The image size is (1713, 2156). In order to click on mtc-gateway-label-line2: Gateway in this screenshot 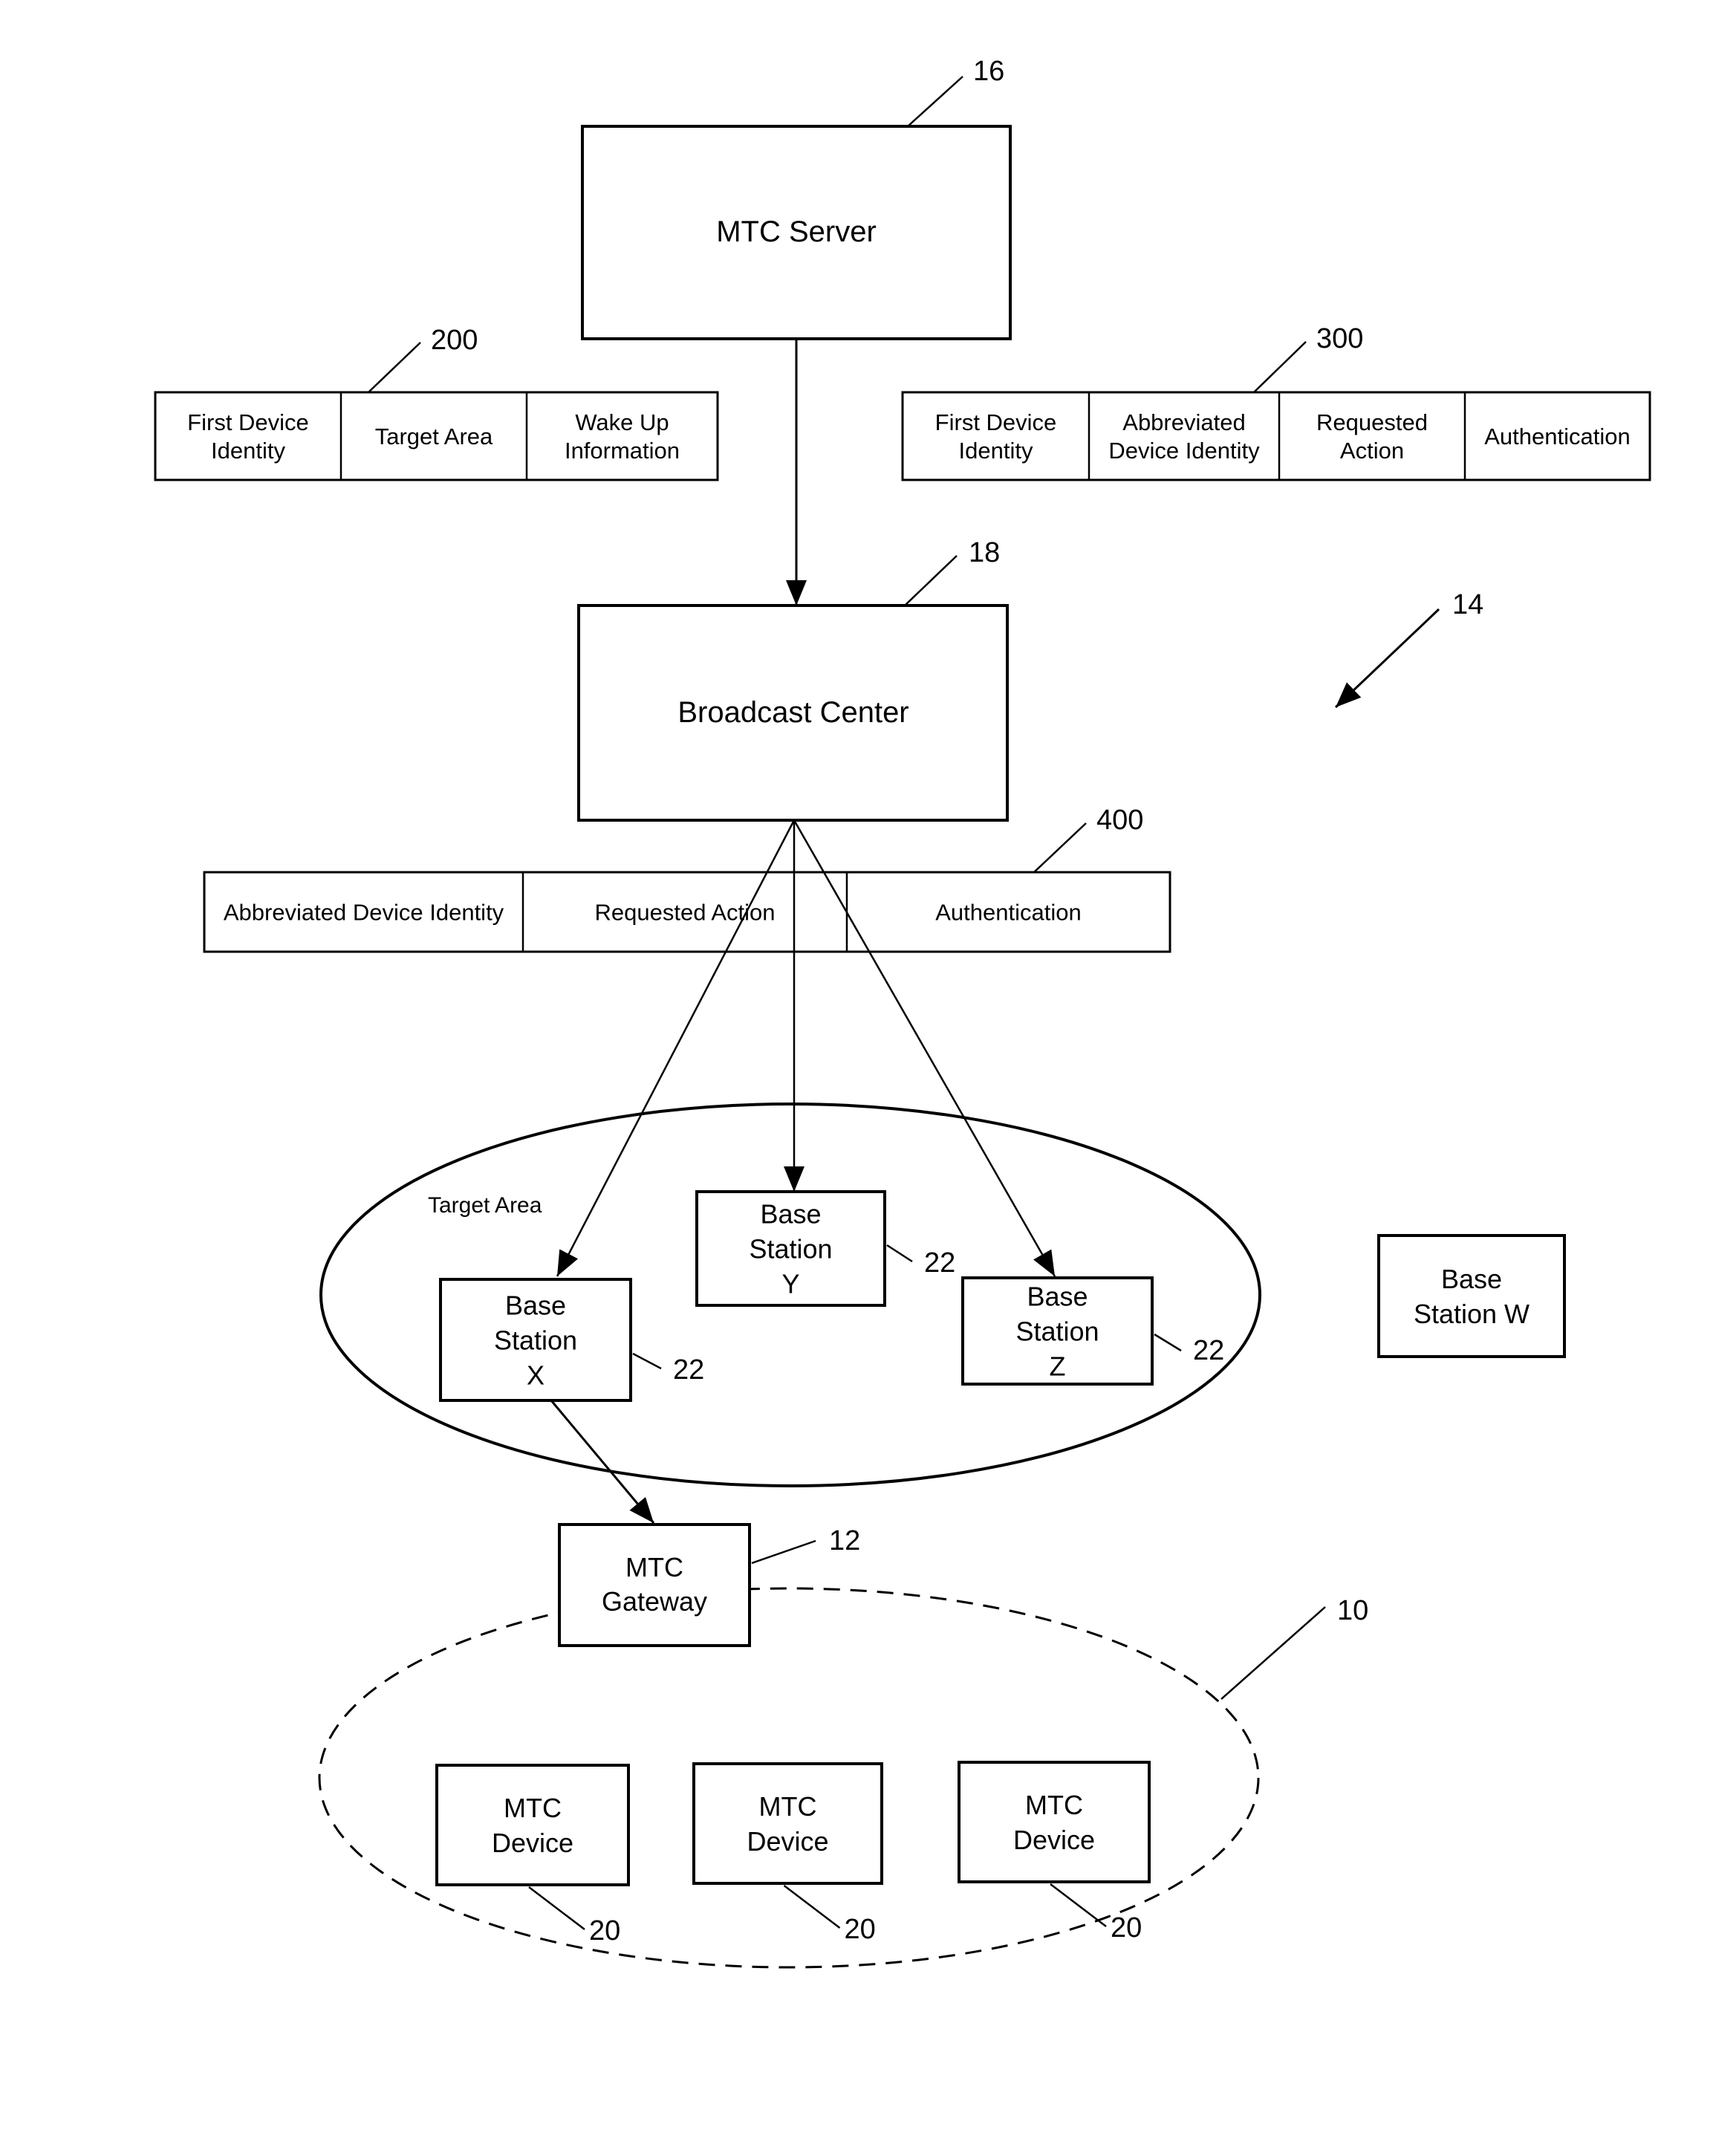, I will do `click(654, 1601)`.